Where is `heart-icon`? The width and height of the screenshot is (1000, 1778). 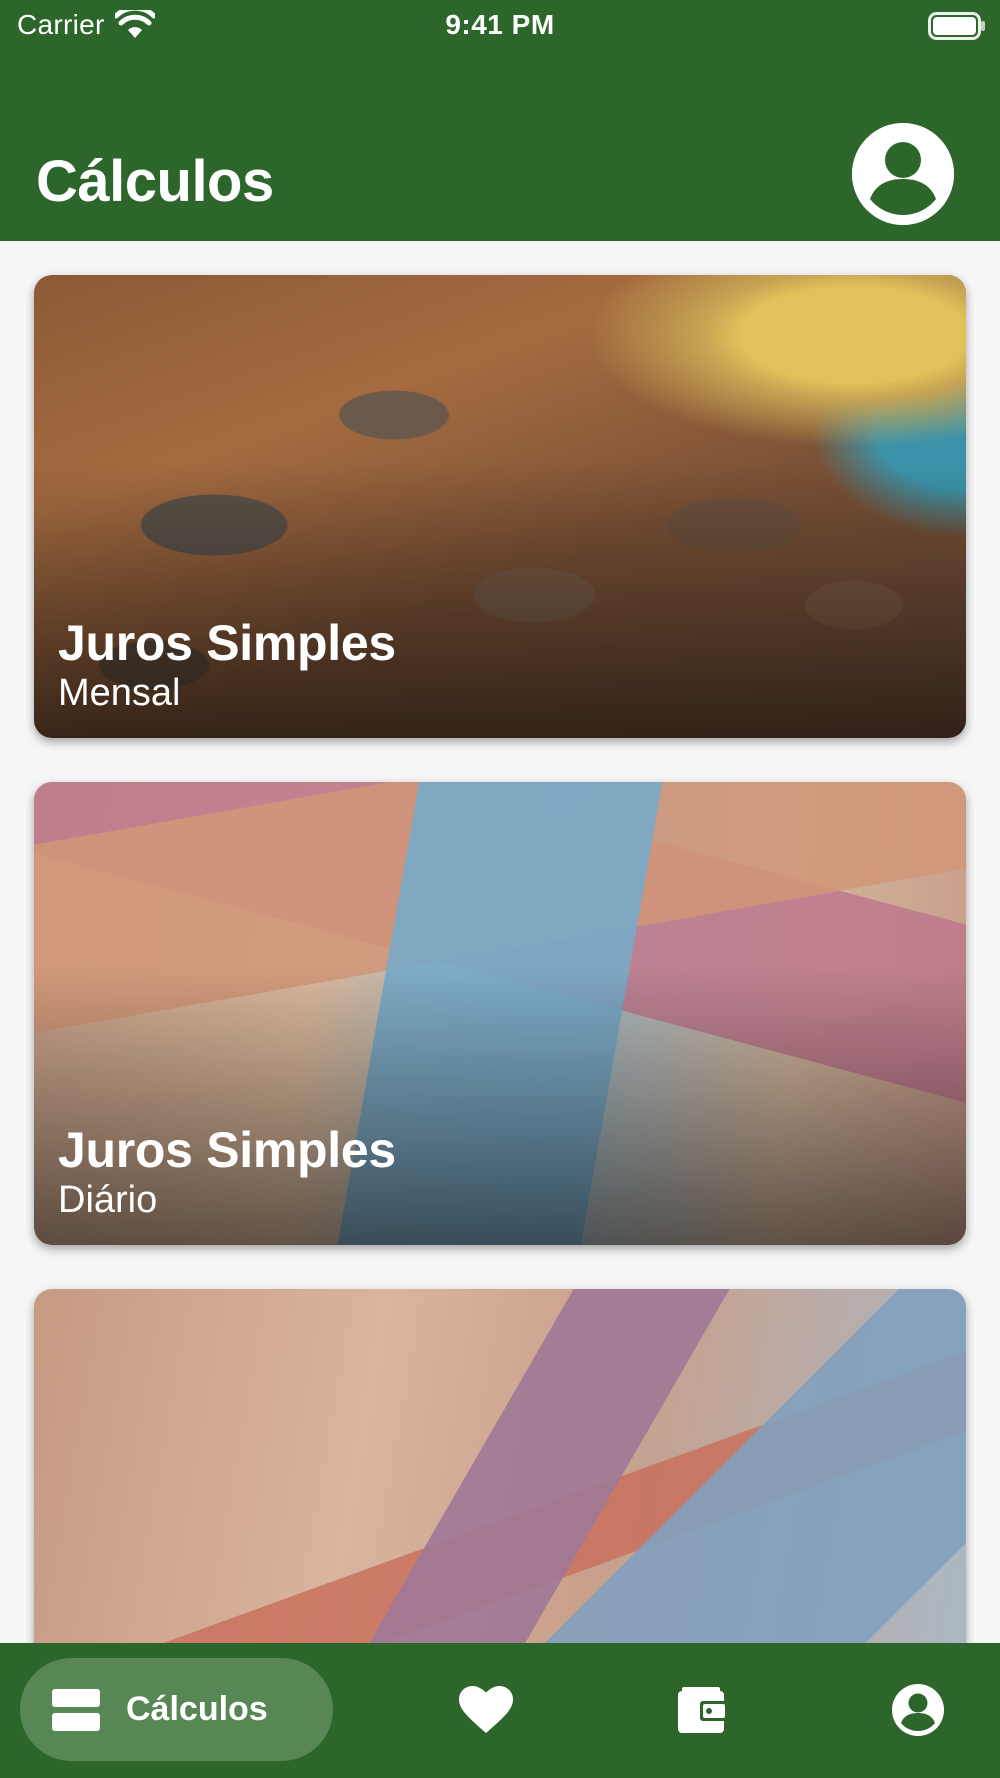 heart-icon is located at coordinates (486, 1709).